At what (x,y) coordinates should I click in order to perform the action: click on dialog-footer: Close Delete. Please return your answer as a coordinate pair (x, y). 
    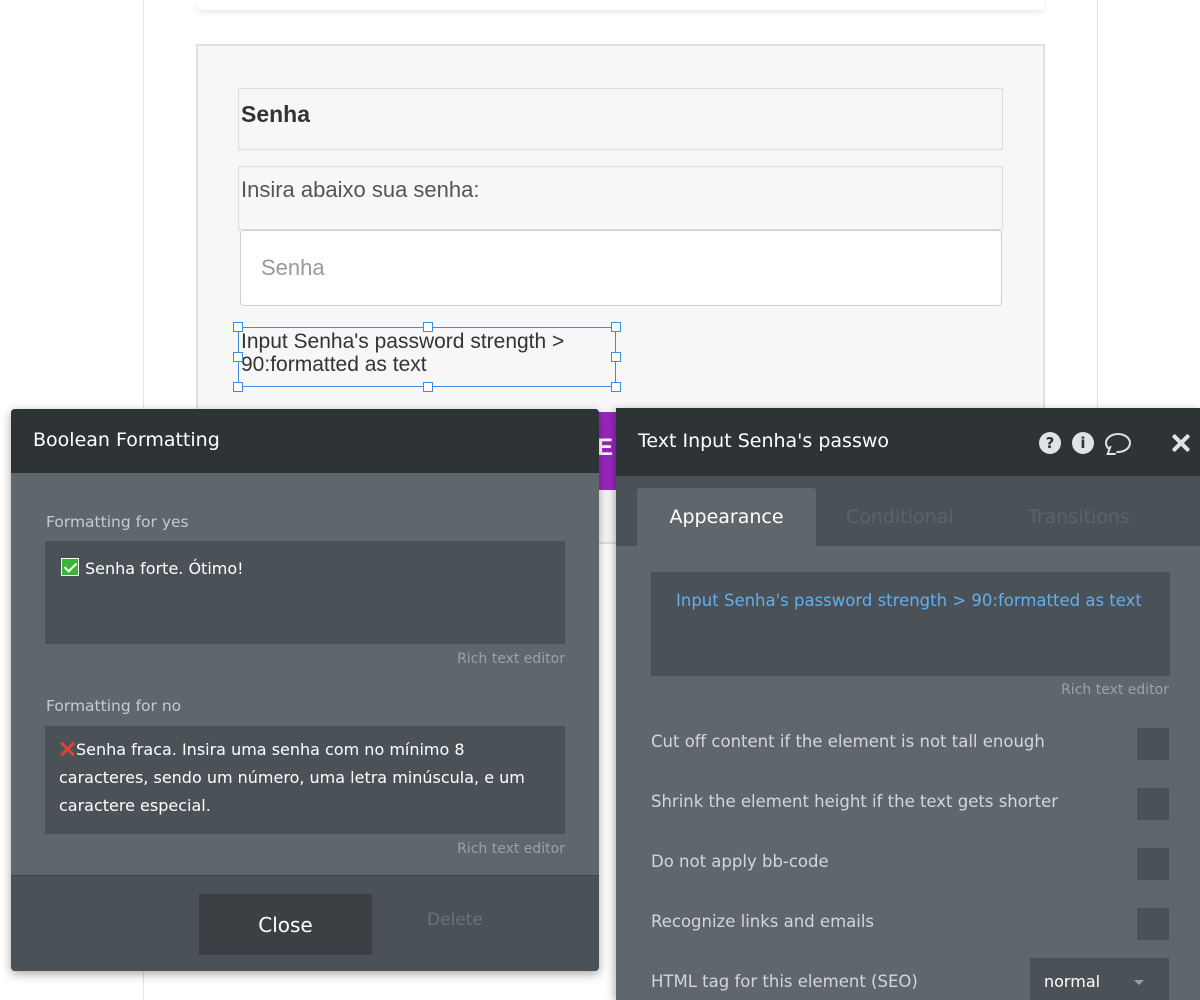
    Looking at the image, I should click on (305, 923).